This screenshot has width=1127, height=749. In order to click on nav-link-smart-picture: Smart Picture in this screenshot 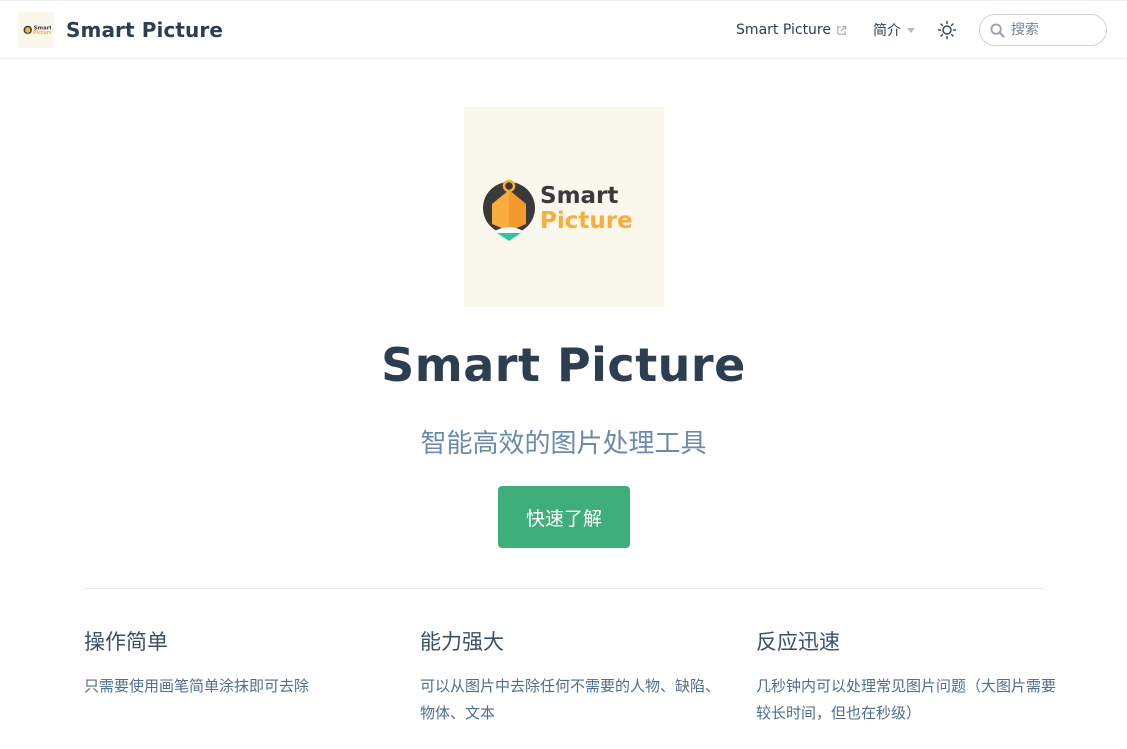, I will do `click(791, 30)`.